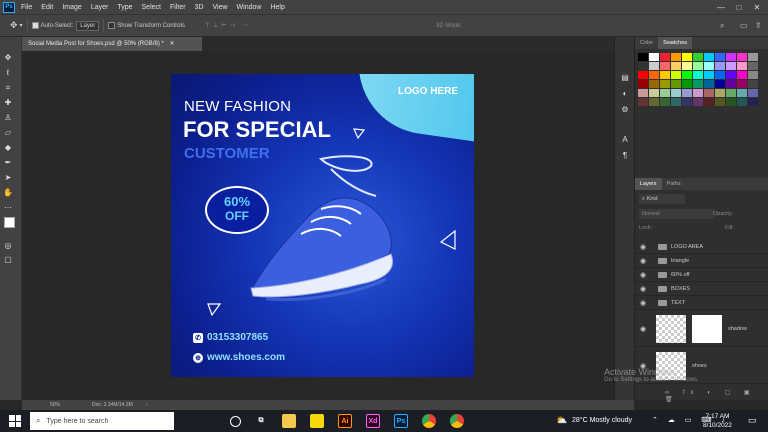 This screenshot has width=768, height=432. Describe the element at coordinates (625, 110) in the screenshot. I see `properties-icon: ⚙` at that location.